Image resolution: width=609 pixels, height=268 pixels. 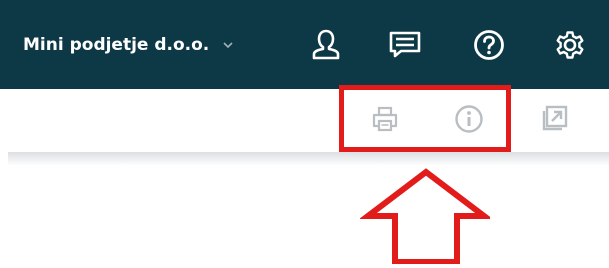 I want to click on company-selector: Mini podjetje d.o.o., so click(x=129, y=45).